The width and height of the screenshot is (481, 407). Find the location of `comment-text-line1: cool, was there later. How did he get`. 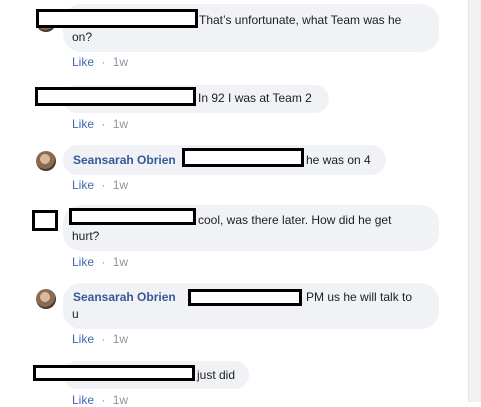

comment-text-line1: cool, was there later. How did he get is located at coordinates (295, 220).